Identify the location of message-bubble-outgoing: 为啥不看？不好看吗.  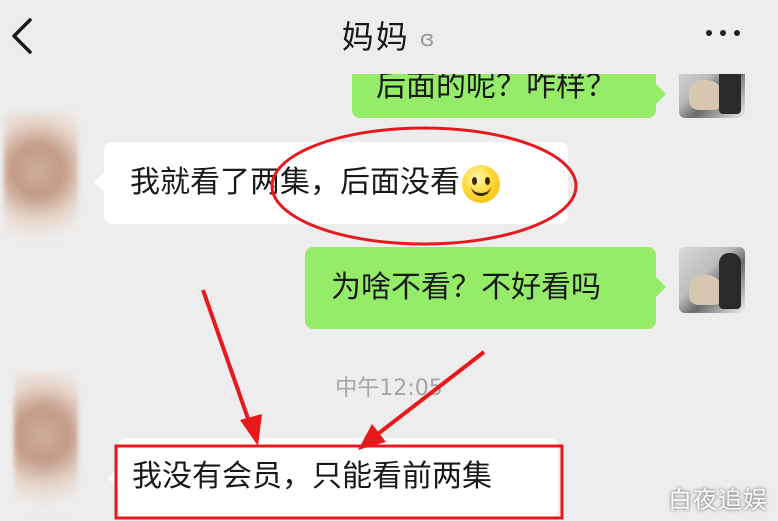
(485, 288).